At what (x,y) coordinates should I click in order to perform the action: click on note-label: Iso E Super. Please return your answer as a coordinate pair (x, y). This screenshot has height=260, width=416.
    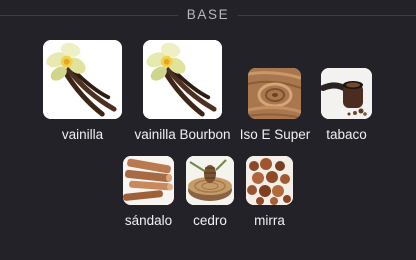
    Looking at the image, I should click on (275, 134).